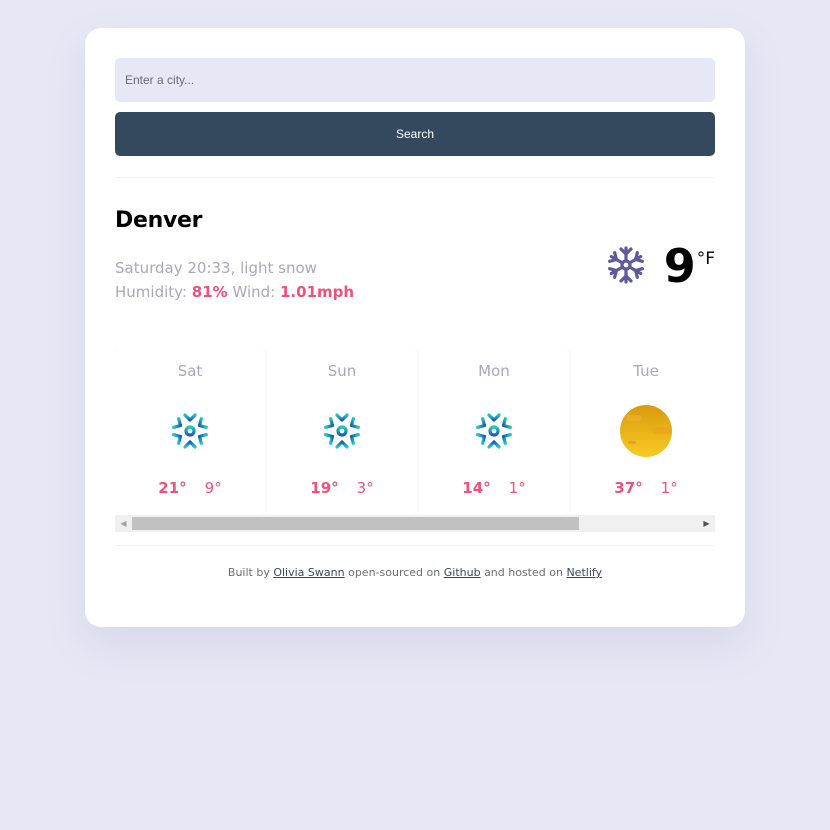 Image resolution: width=830 pixels, height=830 pixels. What do you see at coordinates (494, 371) in the screenshot?
I see `forecast-day-name: Mon` at bounding box center [494, 371].